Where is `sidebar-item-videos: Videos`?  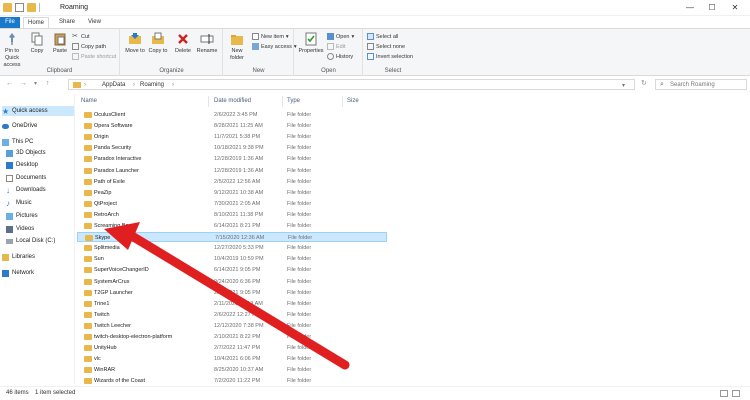
sidebar-item-videos: Videos is located at coordinates (42, 229).